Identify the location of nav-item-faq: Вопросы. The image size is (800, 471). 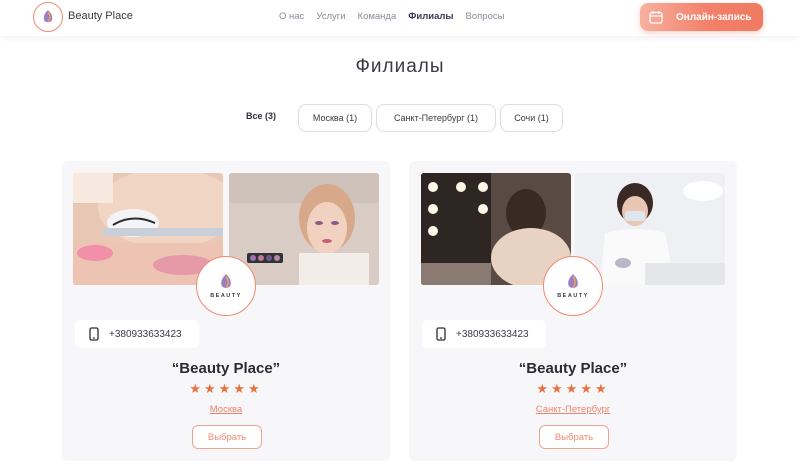
(485, 16).